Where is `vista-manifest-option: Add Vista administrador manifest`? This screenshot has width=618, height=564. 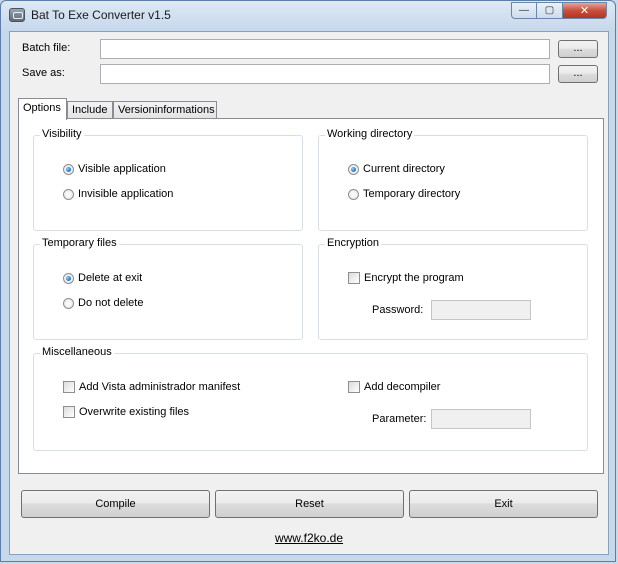 vista-manifest-option: Add Vista administrador manifest is located at coordinates (151, 387).